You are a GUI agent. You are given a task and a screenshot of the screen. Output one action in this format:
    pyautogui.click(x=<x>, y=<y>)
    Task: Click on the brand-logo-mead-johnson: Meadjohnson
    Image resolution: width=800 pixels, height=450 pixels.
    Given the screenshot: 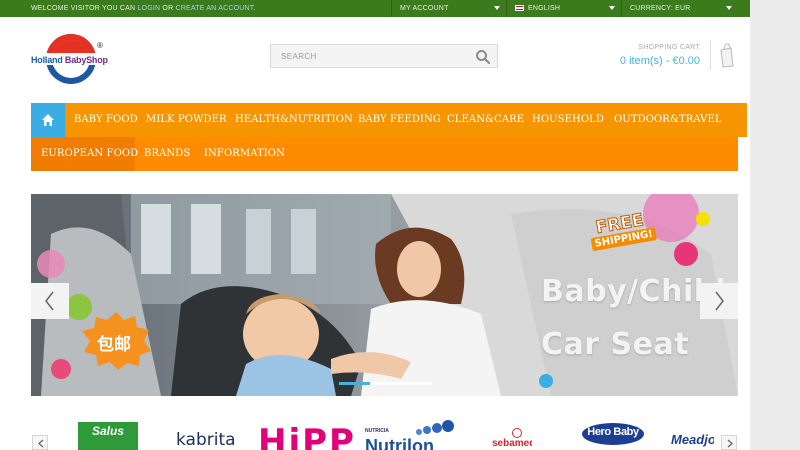 What is the action you would take?
    pyautogui.click(x=692, y=435)
    